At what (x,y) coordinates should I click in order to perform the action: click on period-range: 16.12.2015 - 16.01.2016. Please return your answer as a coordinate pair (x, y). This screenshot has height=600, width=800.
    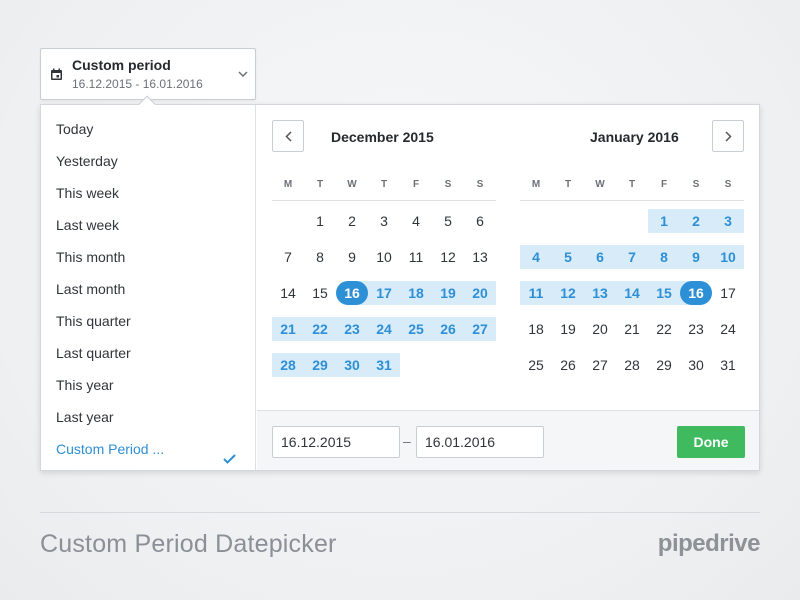
    Looking at the image, I should click on (137, 84).